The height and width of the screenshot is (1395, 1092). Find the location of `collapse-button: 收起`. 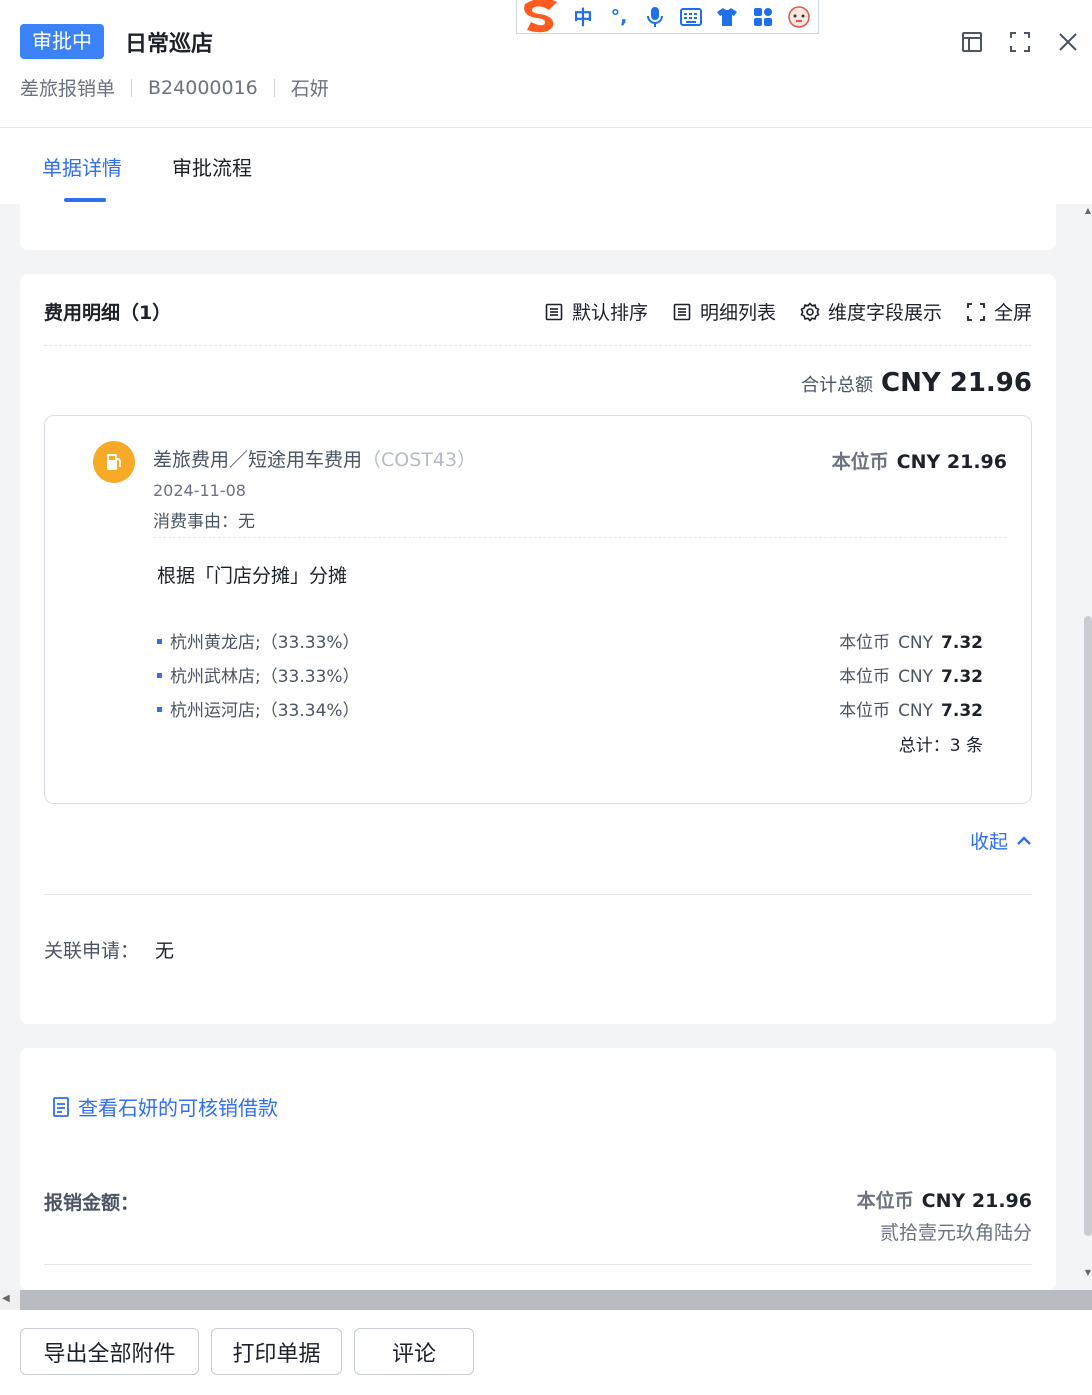

collapse-button: 收起 is located at coordinates (1001, 840).